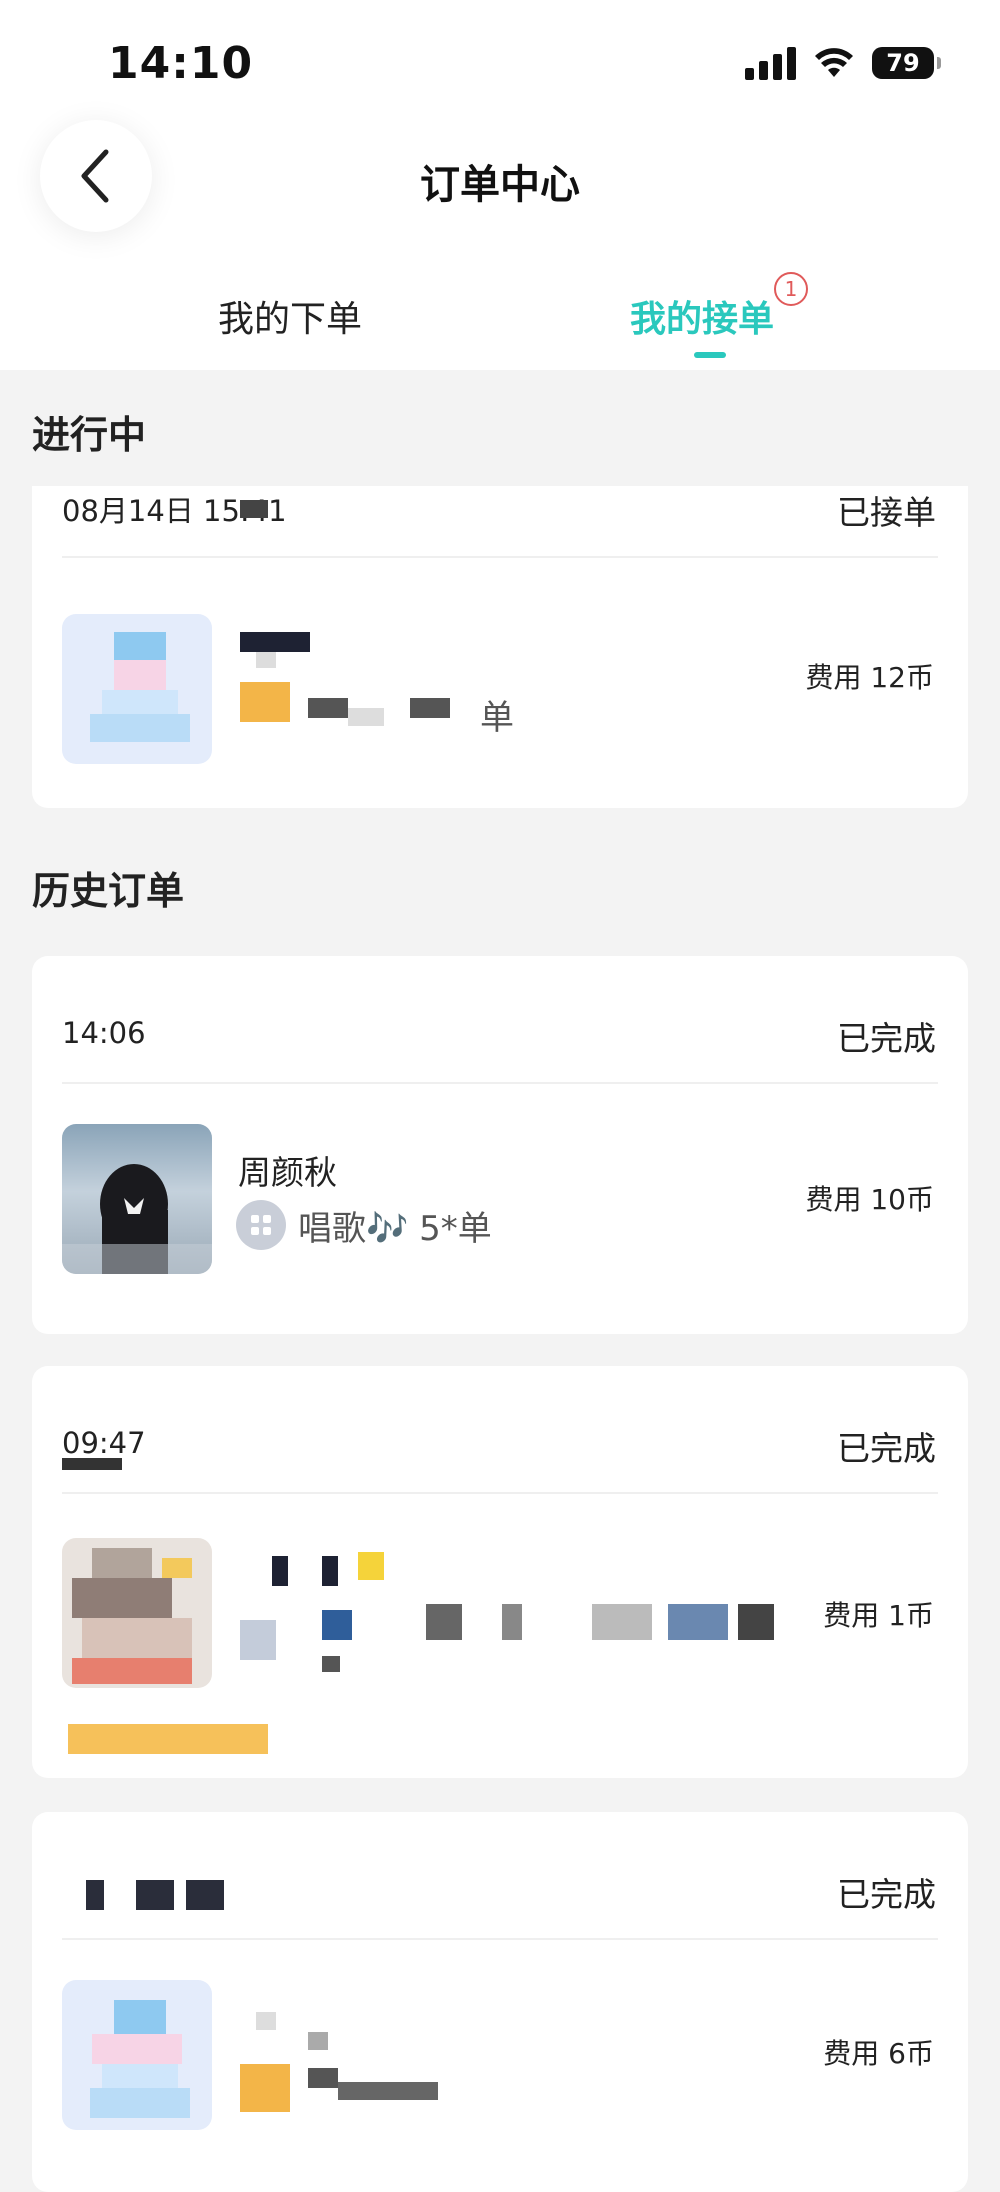 This screenshot has height=2192, width=1000. Describe the element at coordinates (261, 1225) in the screenshot. I see `grid-icon` at that location.